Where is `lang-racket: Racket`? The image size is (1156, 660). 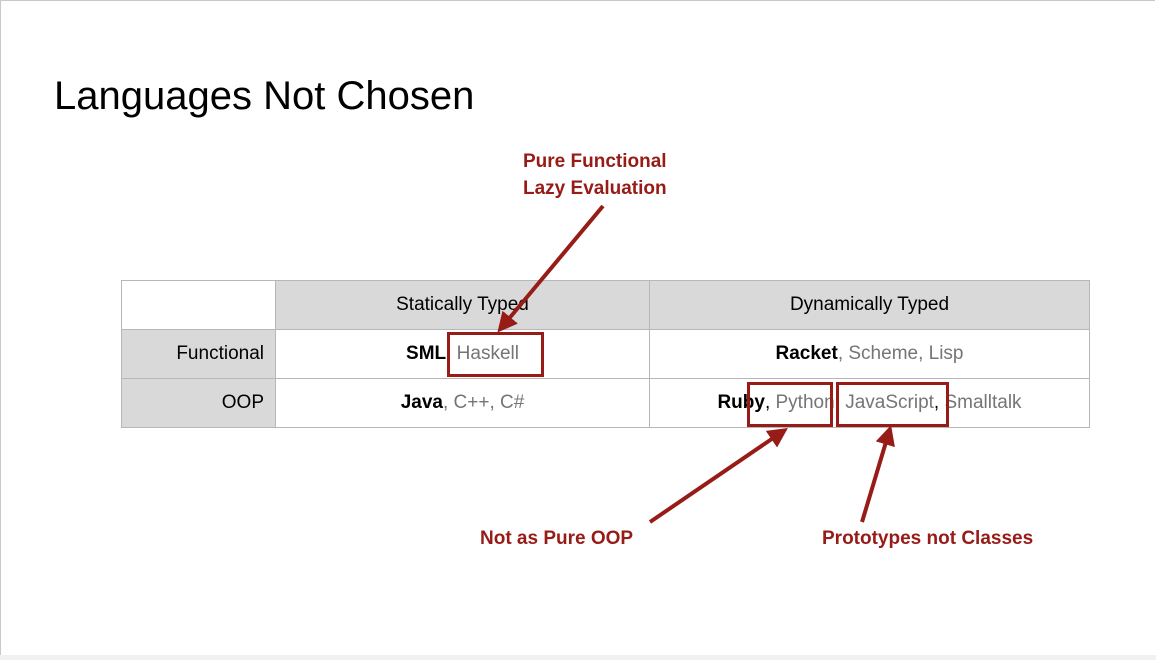 lang-racket: Racket is located at coordinates (806, 353).